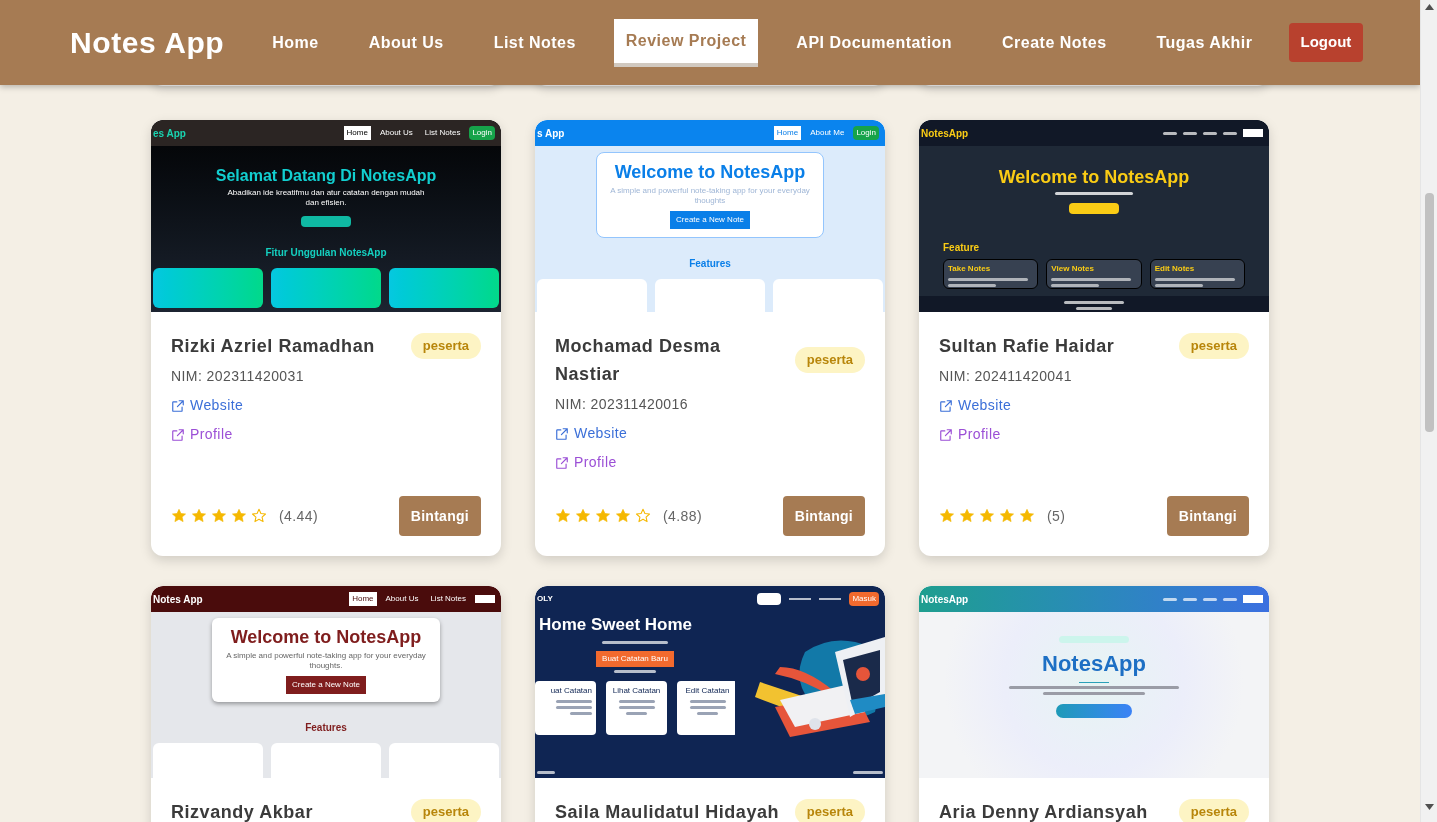 The width and height of the screenshot is (1437, 822). I want to click on rating-text: (4.44), so click(299, 516).